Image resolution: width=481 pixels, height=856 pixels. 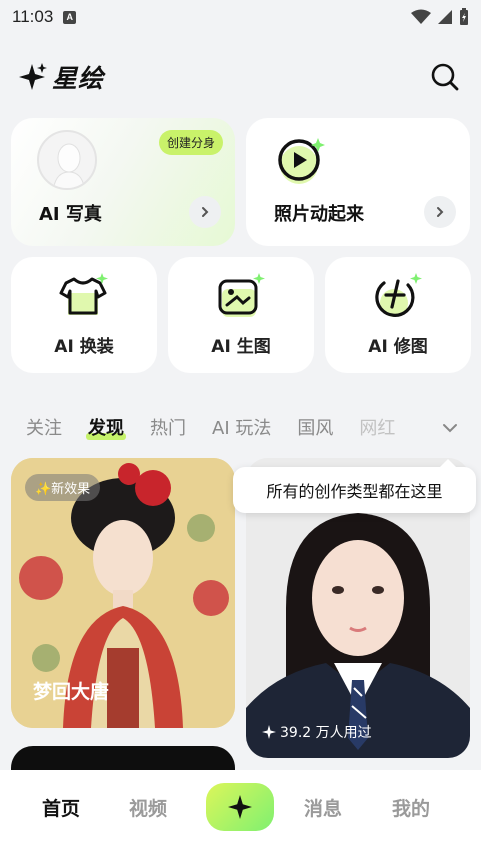 I want to click on search-button, so click(x=445, y=77).